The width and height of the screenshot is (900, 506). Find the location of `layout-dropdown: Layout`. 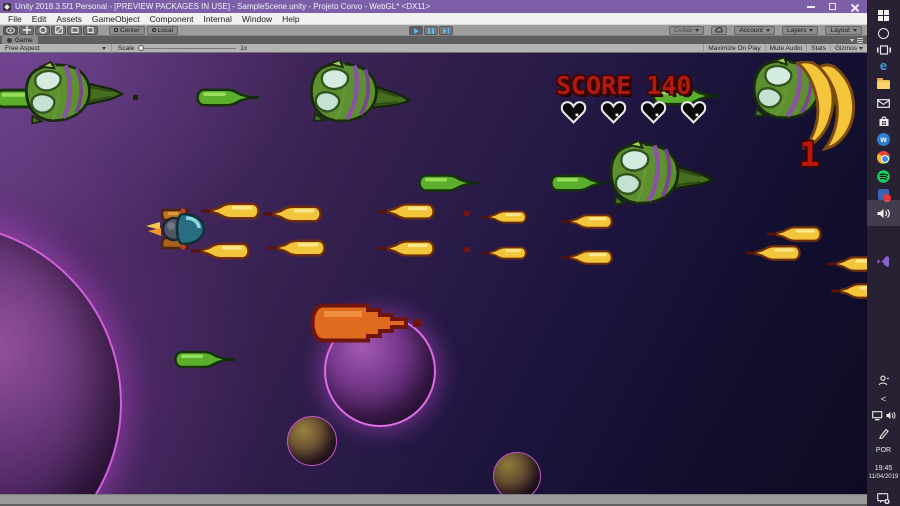

layout-dropdown: Layout is located at coordinates (843, 30).